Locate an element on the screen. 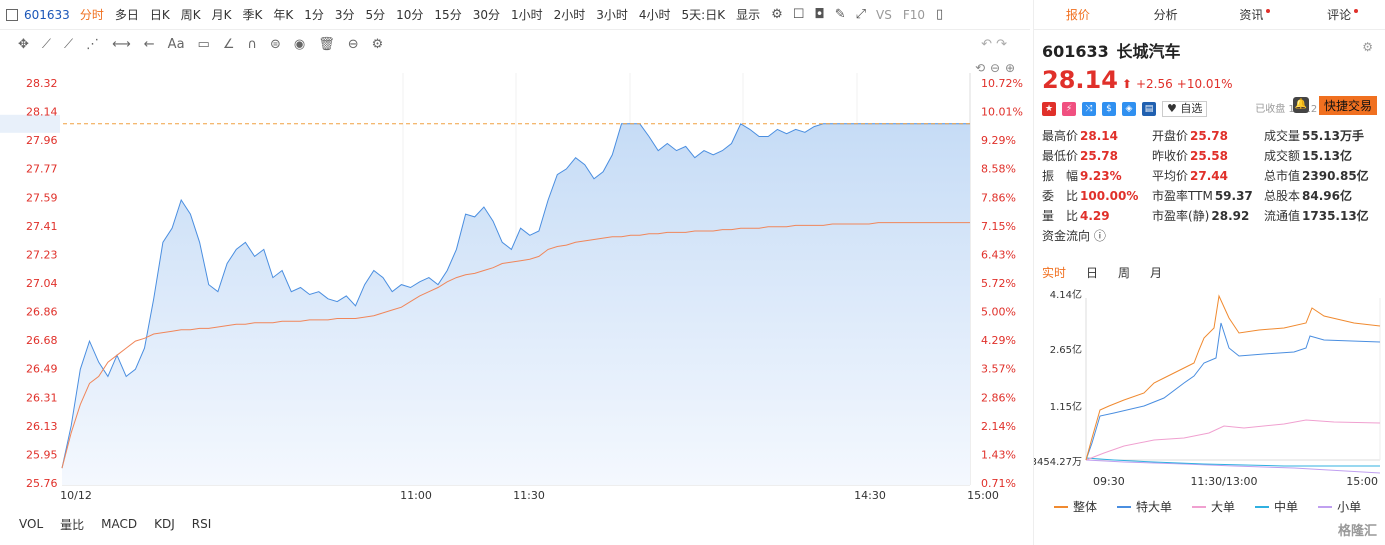  zoom-icon: ⊖ is located at coordinates (995, 68).